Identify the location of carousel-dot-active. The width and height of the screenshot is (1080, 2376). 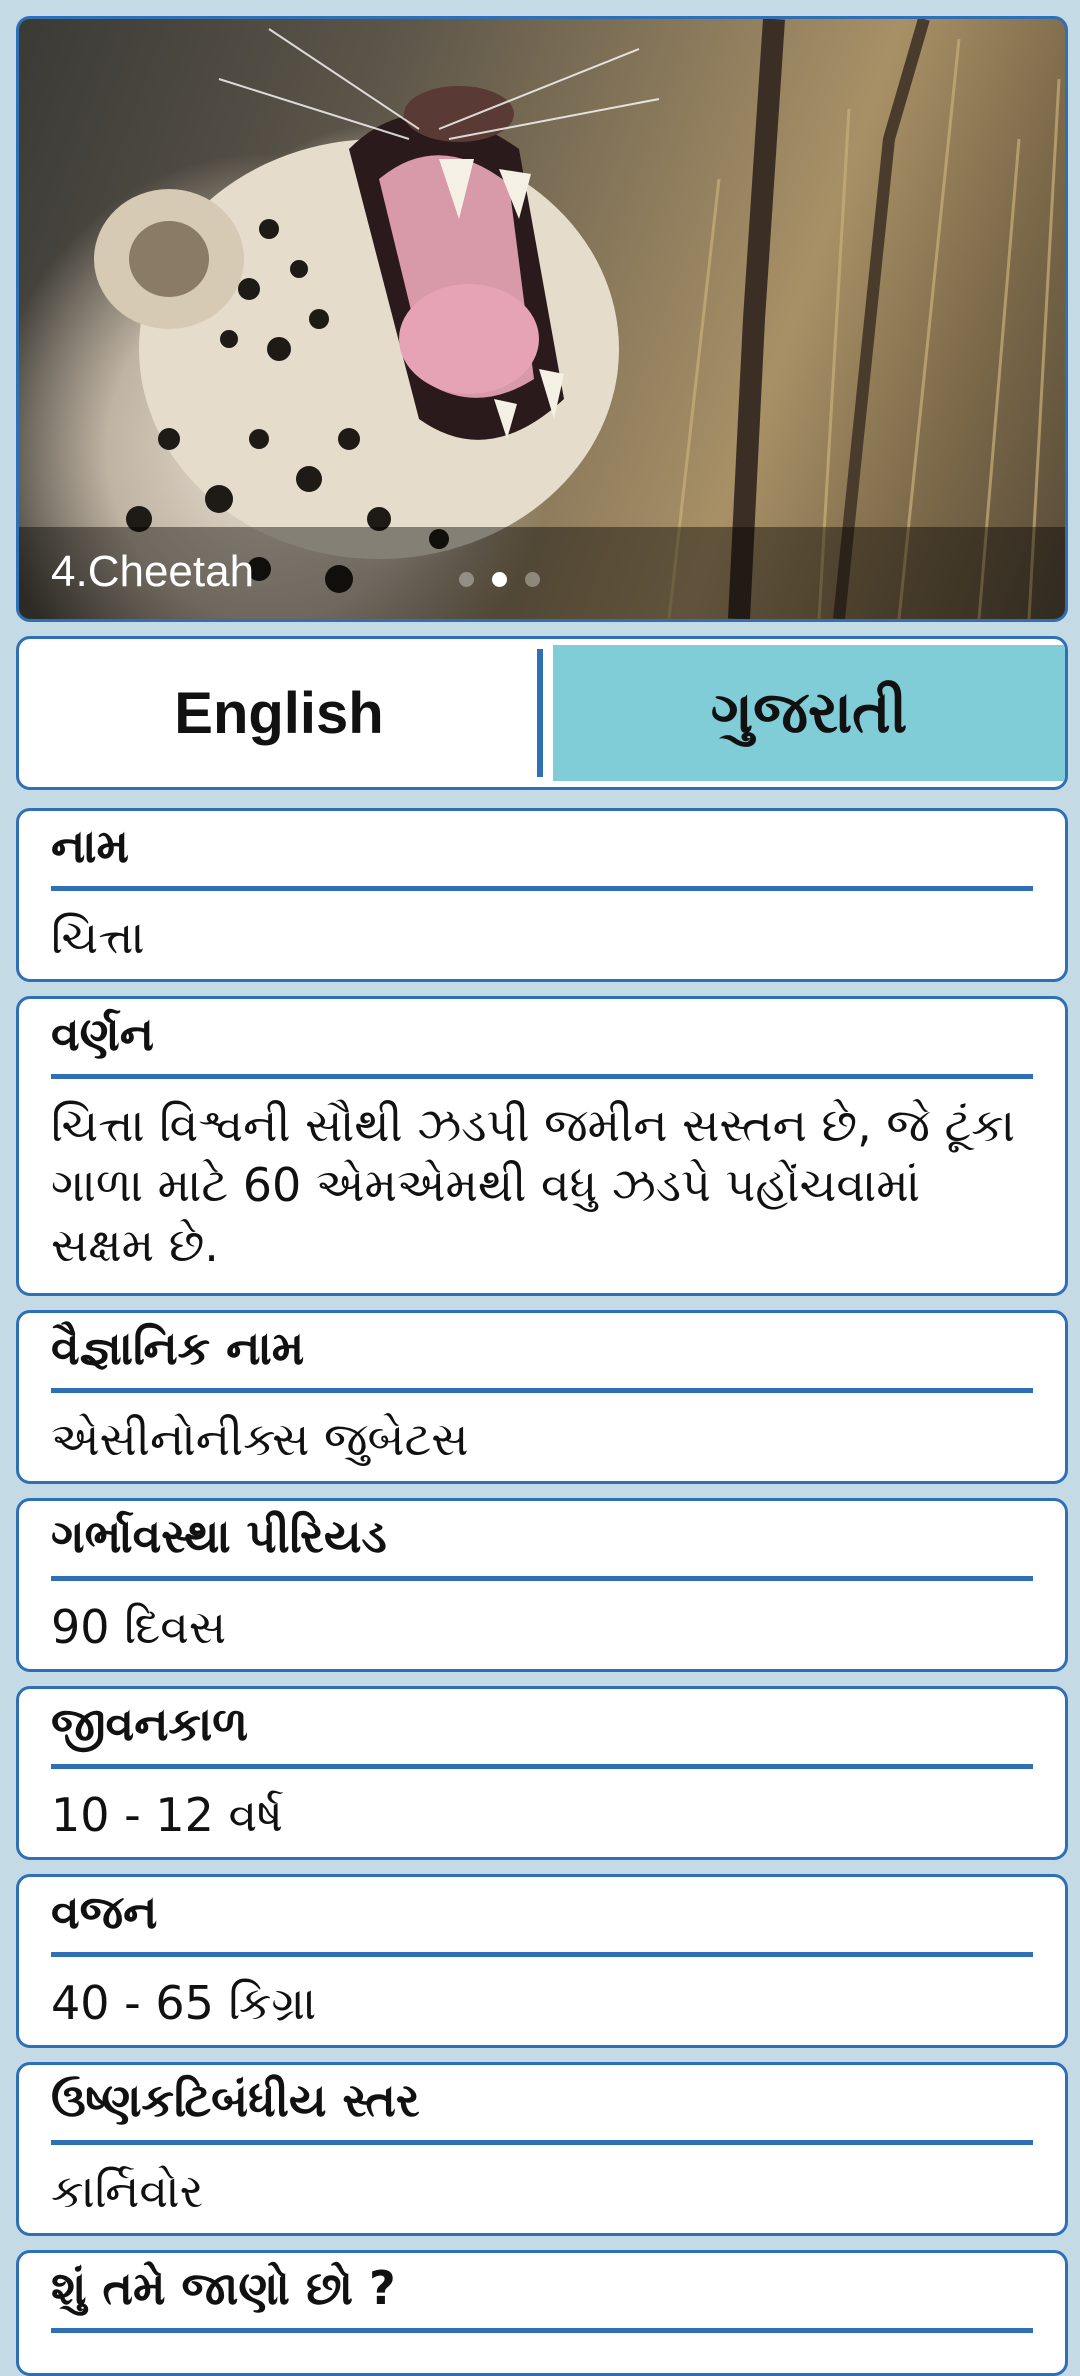
(499, 579).